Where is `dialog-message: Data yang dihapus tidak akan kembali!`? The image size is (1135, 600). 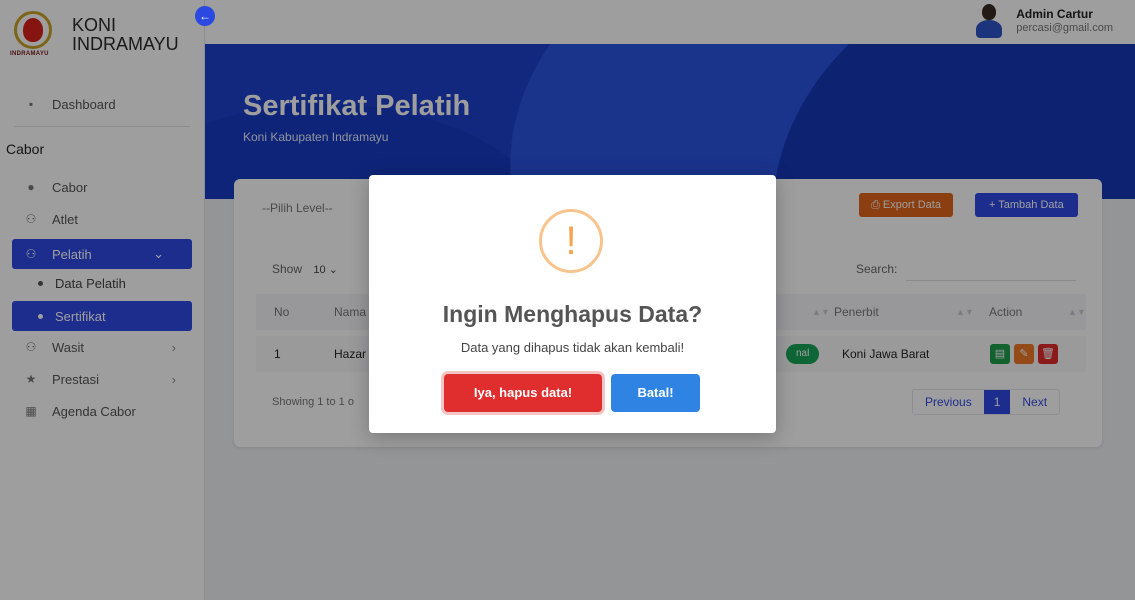 dialog-message: Data yang dihapus tidak akan kembali! is located at coordinates (572, 347).